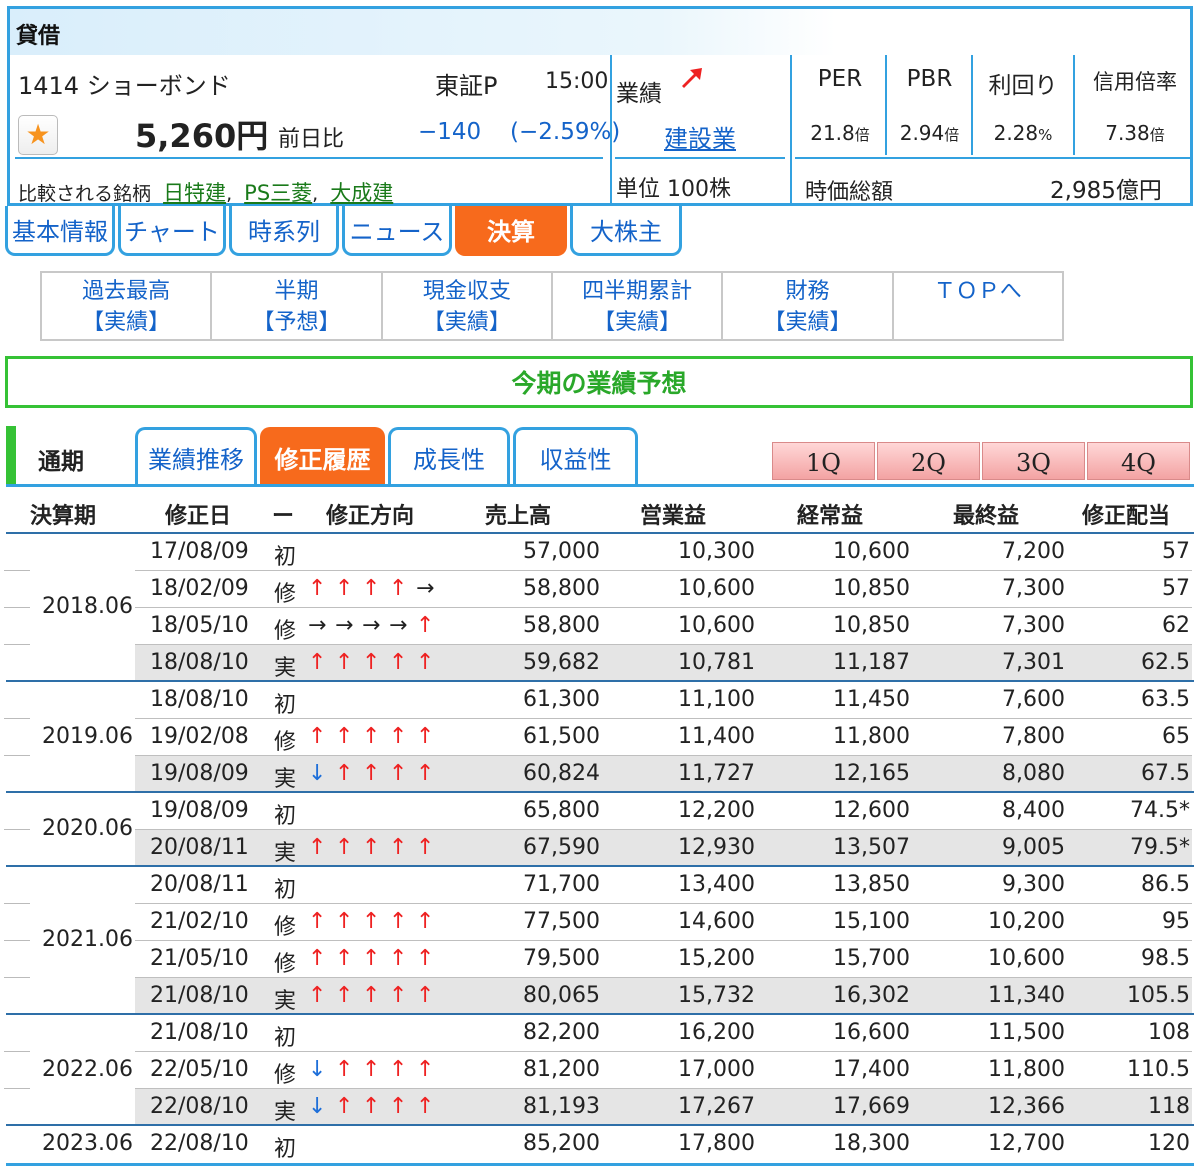 The width and height of the screenshot is (1200, 1170). What do you see at coordinates (172, 231) in the screenshot?
I see `tab-chart: チャート` at bounding box center [172, 231].